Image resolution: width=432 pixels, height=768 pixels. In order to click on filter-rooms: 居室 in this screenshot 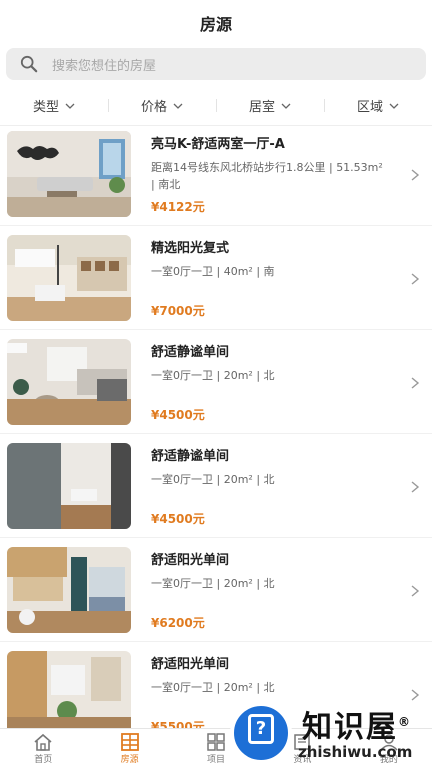, I will do `click(270, 105)`.